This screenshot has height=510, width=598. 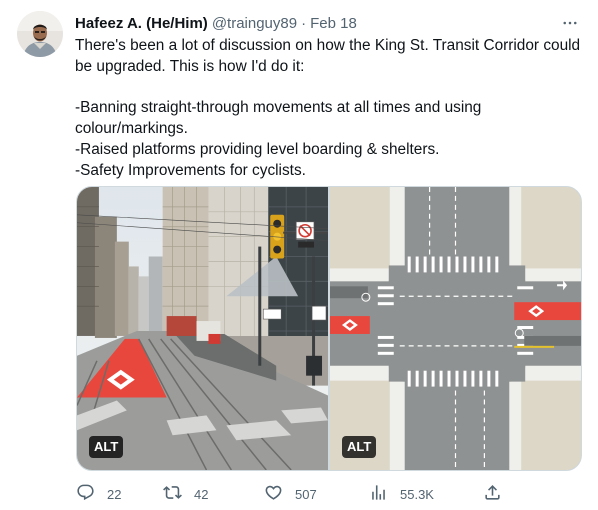 What do you see at coordinates (570, 23) in the screenshot?
I see `more-dots-icon` at bounding box center [570, 23].